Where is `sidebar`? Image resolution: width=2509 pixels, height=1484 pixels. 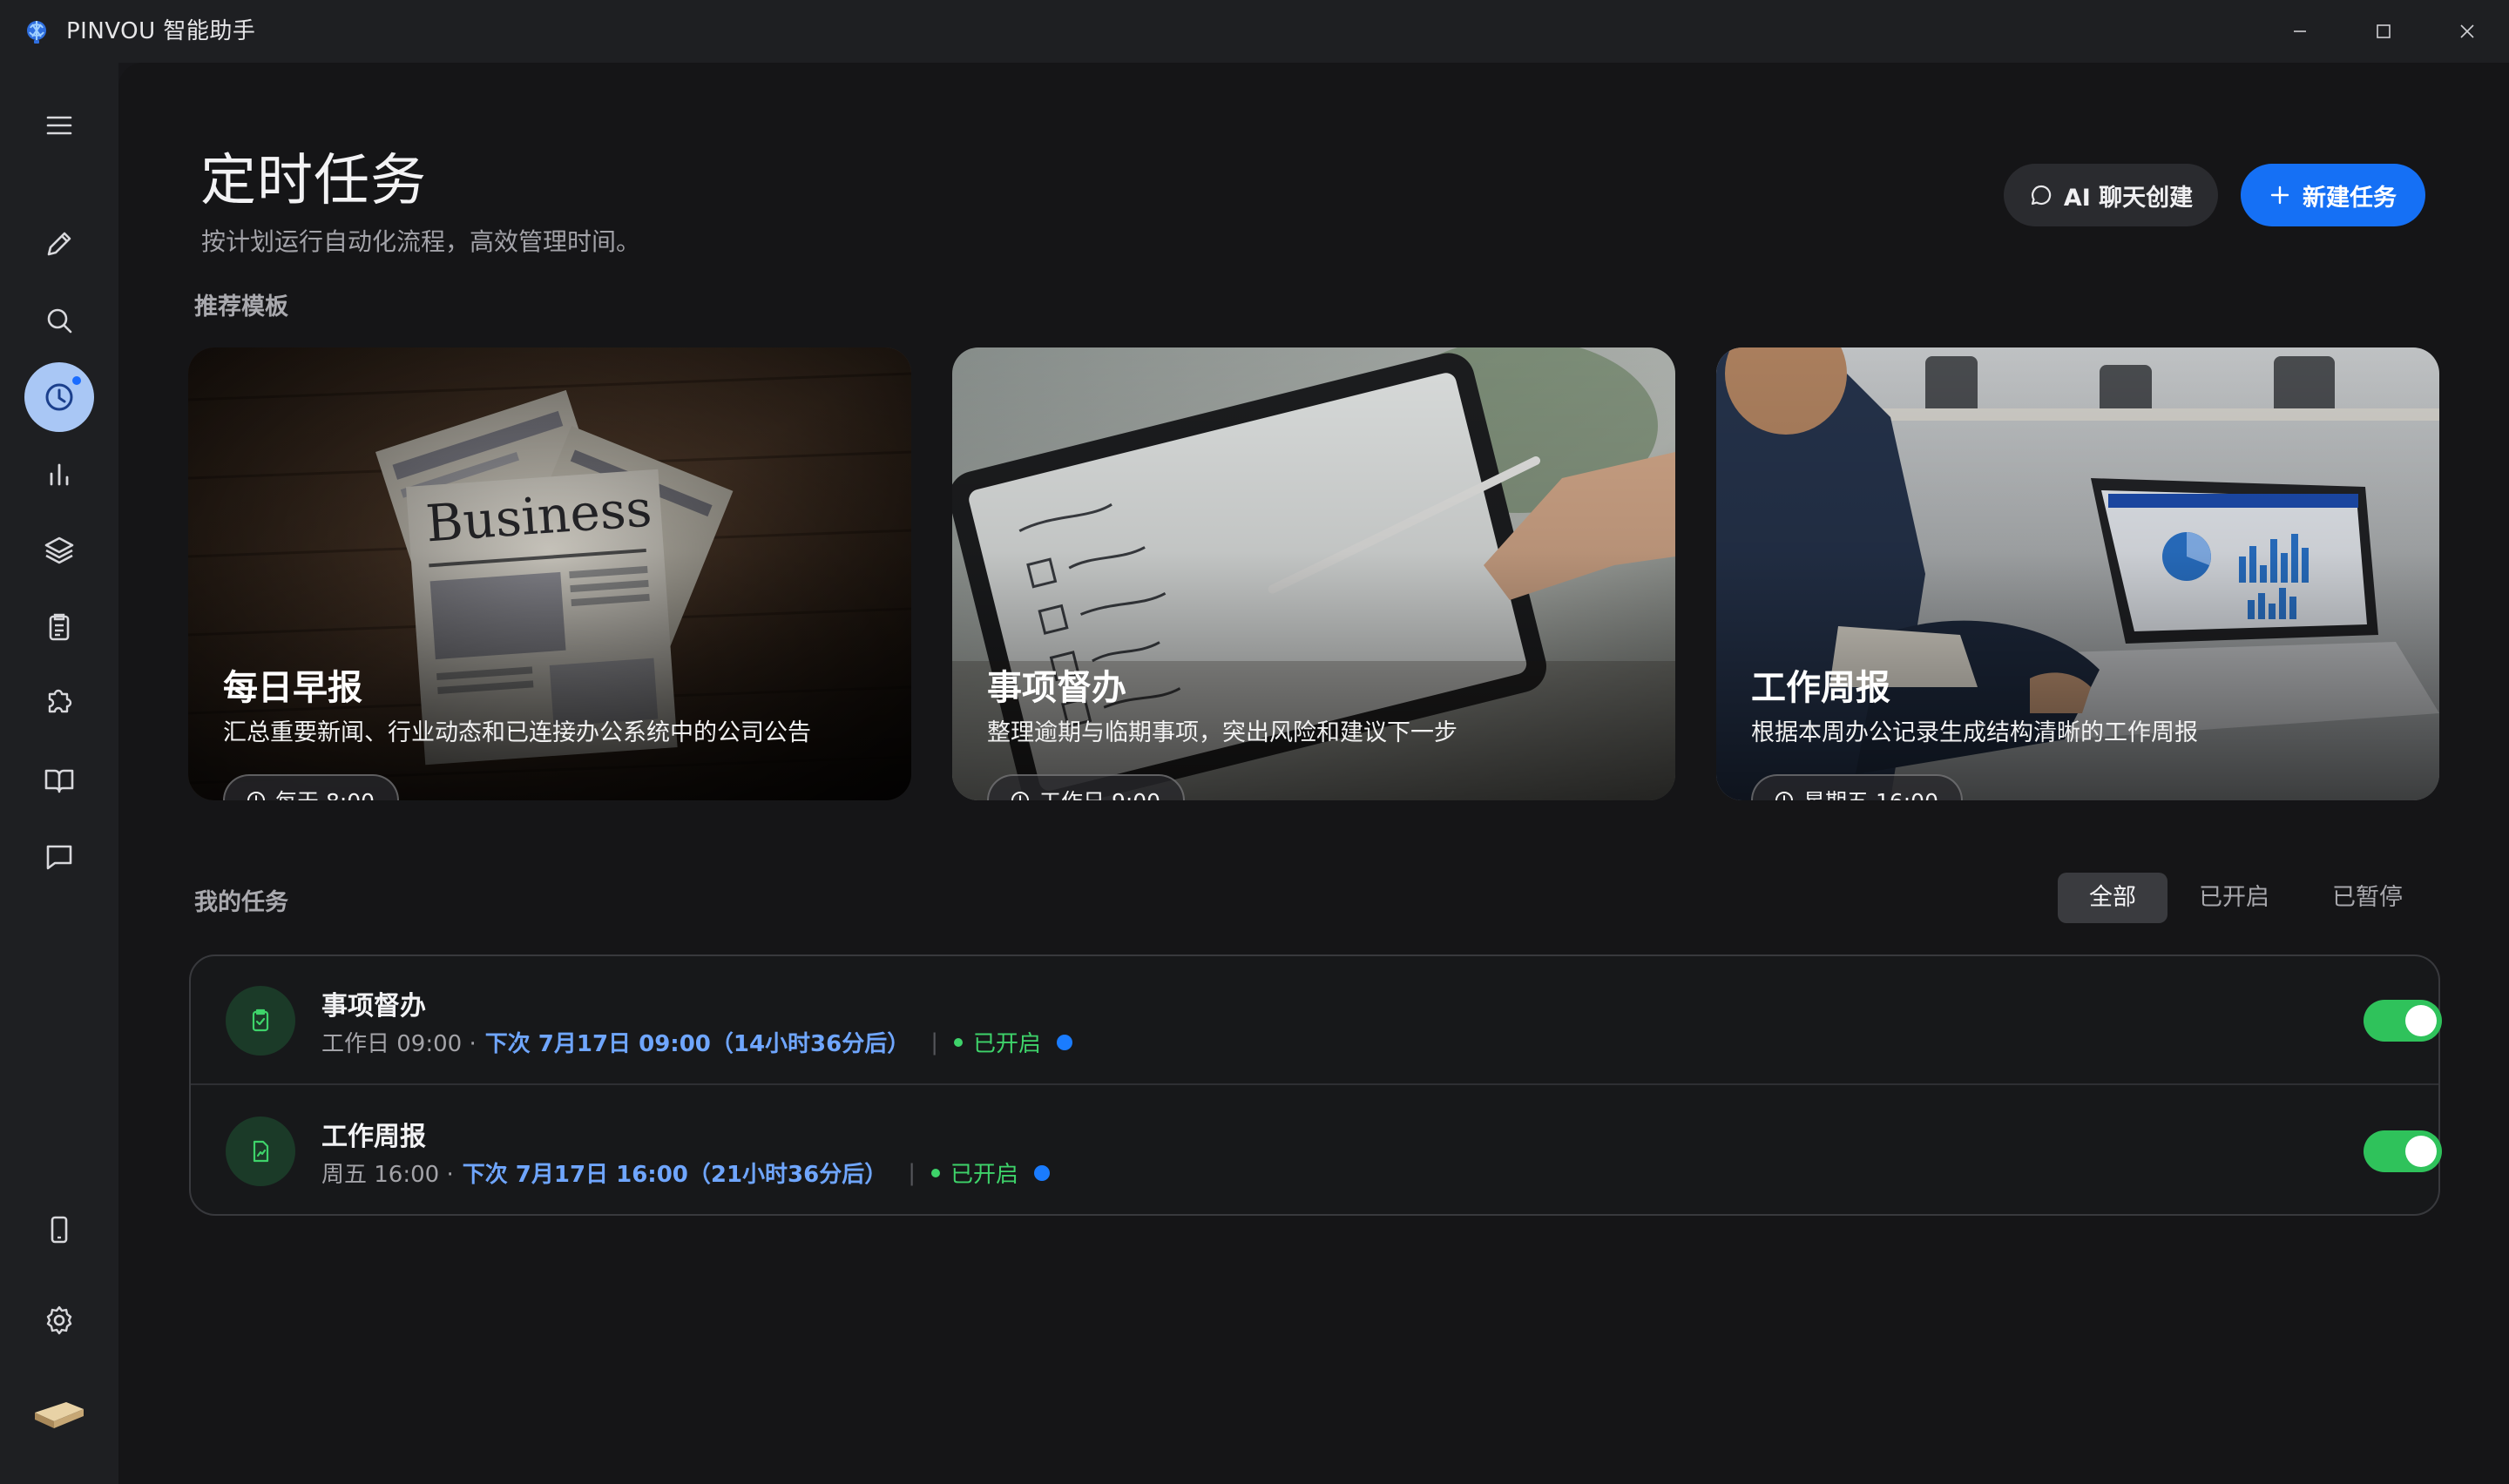 sidebar is located at coordinates (59, 774).